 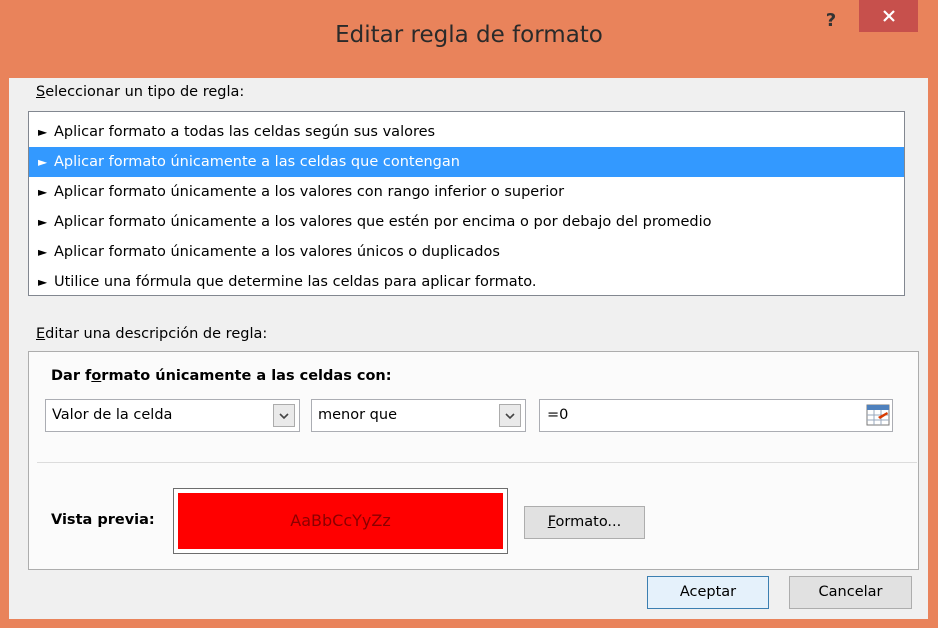 I want to click on range-select-button, so click(x=878, y=415).